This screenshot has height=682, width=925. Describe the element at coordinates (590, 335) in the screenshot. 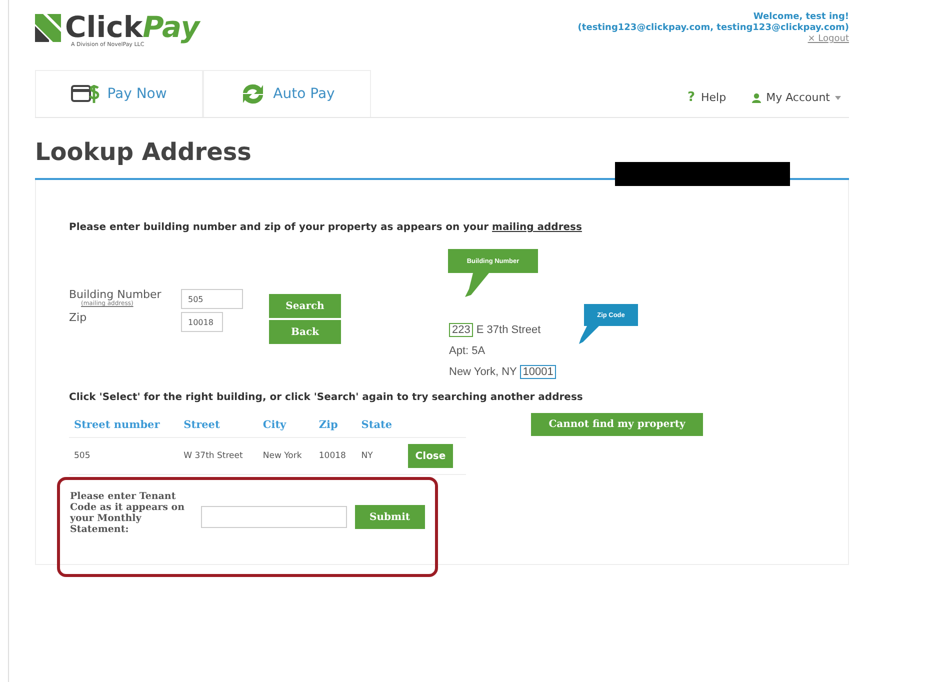

I see `callout-pointer` at that location.